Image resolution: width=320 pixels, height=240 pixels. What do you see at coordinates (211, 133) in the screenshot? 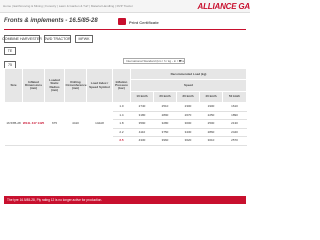
I see `cell-load: 2860` at bounding box center [211, 133].